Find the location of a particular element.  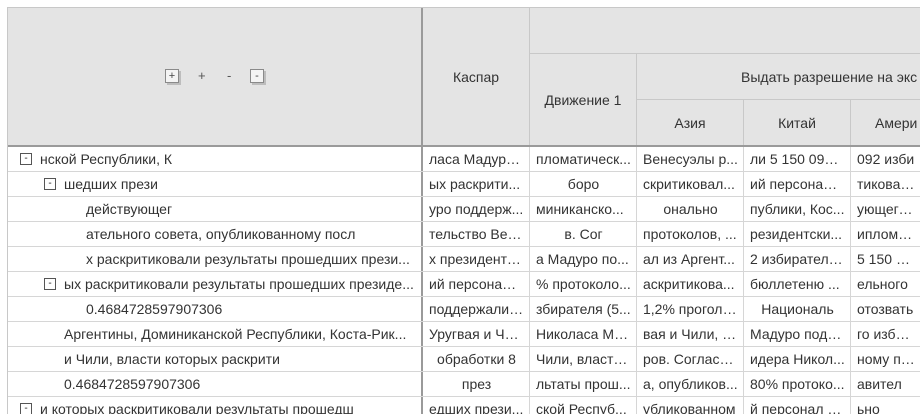

header-asia-label: Азия is located at coordinates (690, 122).